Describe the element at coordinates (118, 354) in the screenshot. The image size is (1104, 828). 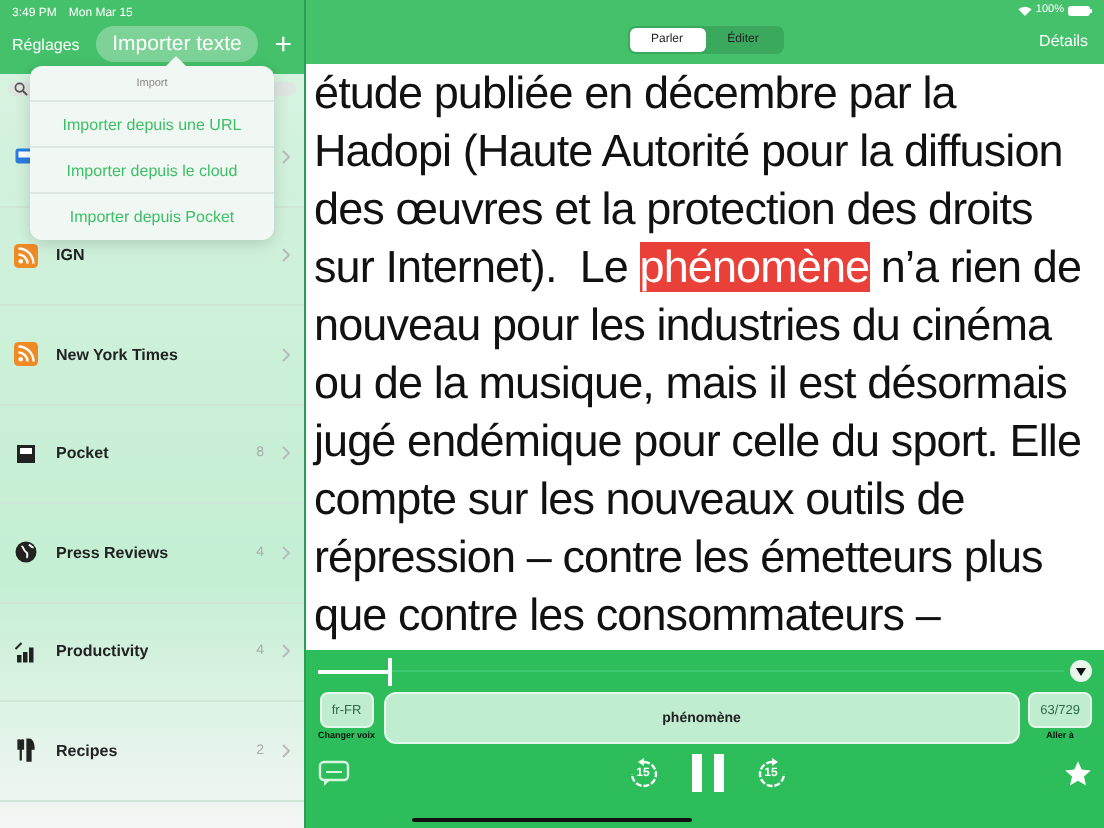
I see `item-name: New York Times` at that location.